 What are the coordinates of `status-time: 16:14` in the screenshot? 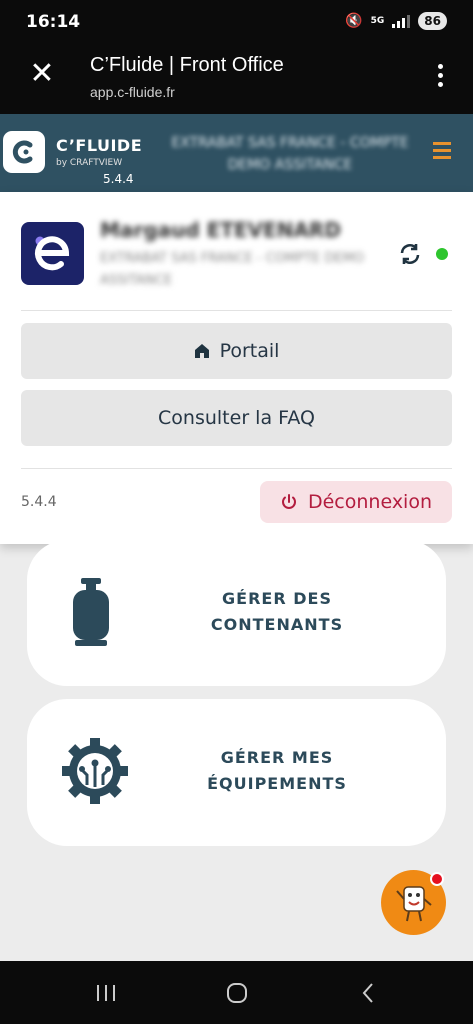 It's located at (53, 22).